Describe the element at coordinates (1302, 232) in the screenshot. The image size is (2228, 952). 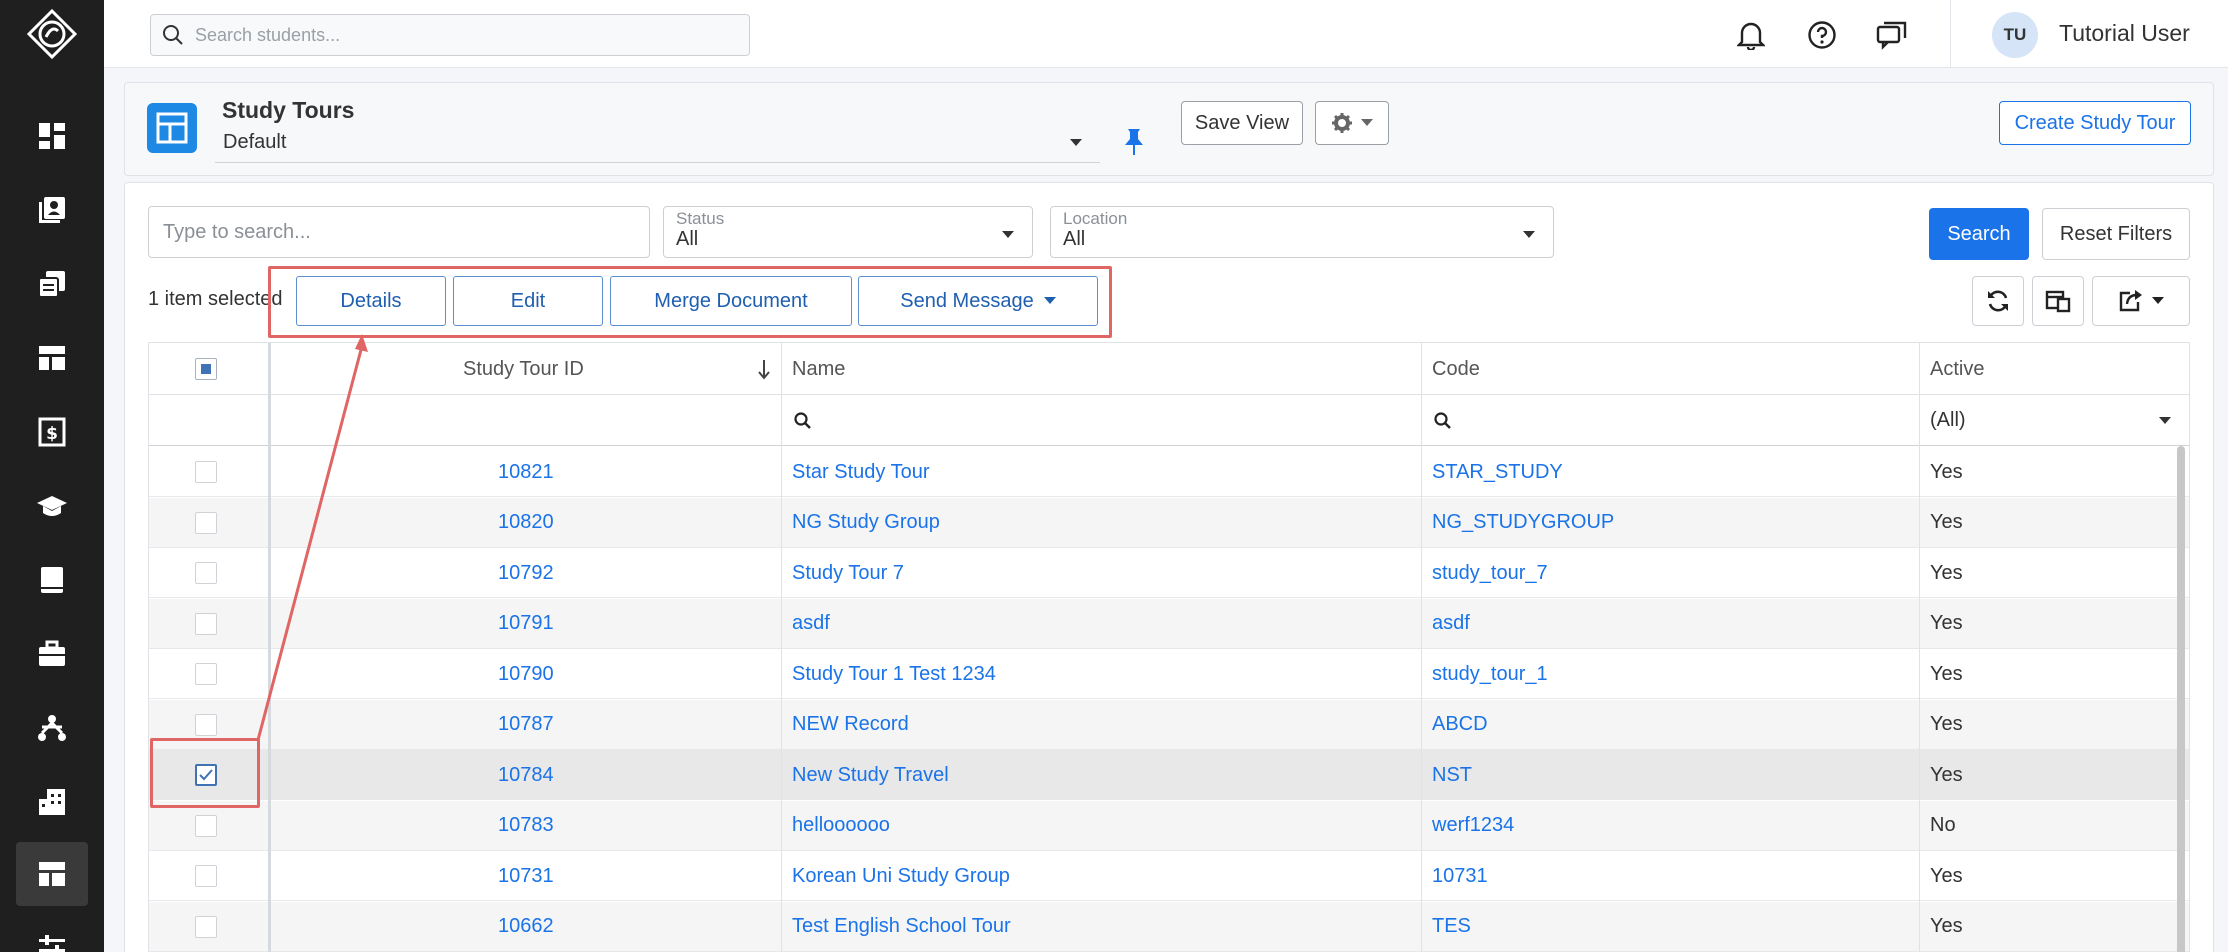
I see `location-filter: Location All` at that location.